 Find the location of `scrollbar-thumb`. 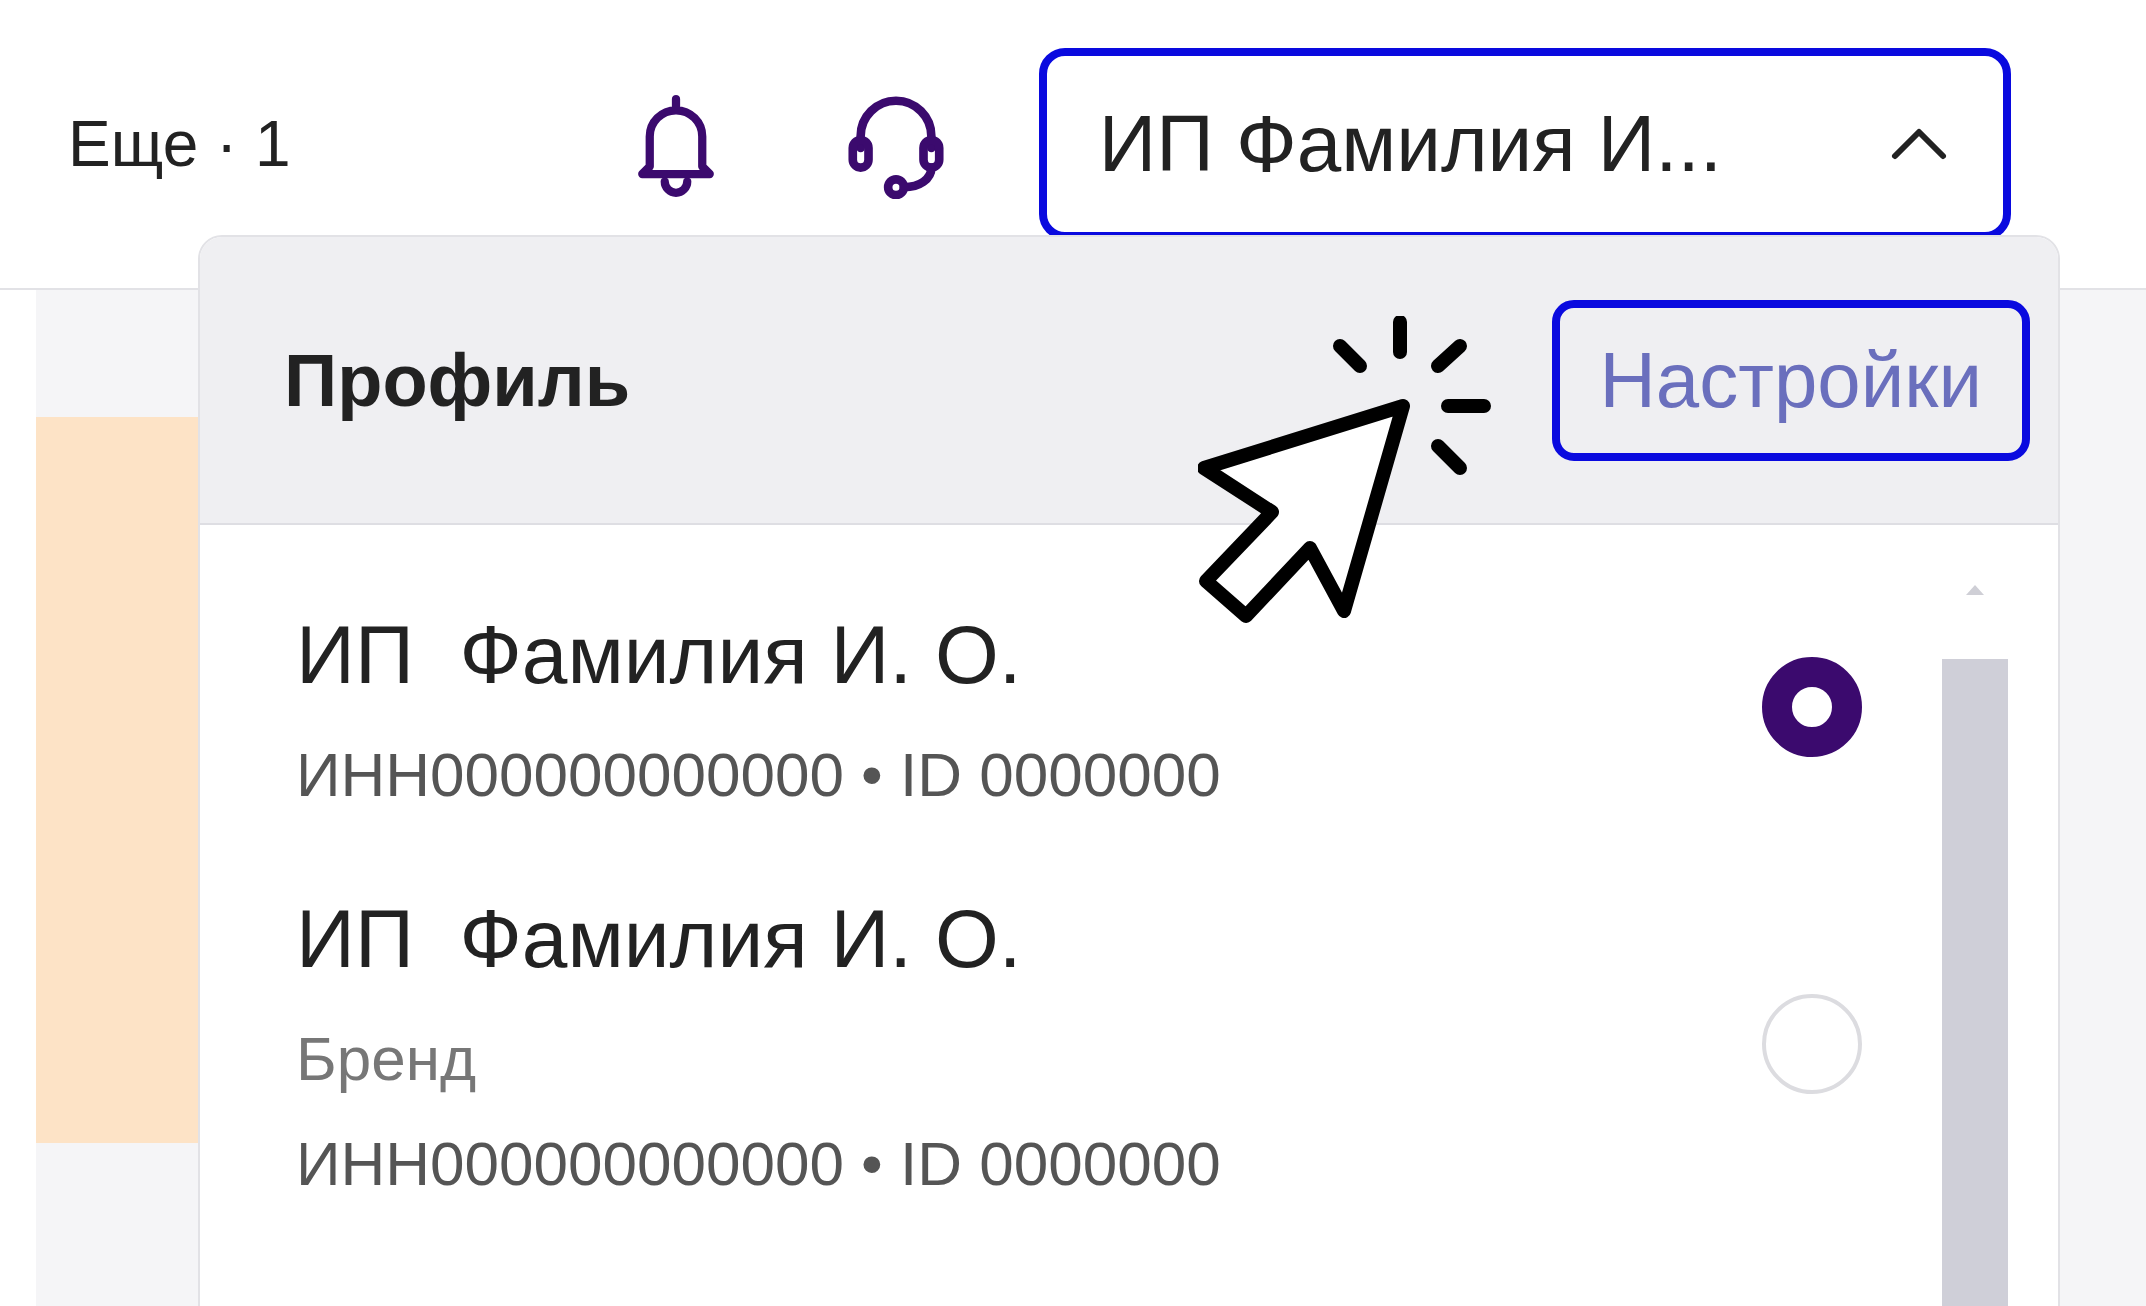

scrollbar-thumb is located at coordinates (1975, 982).